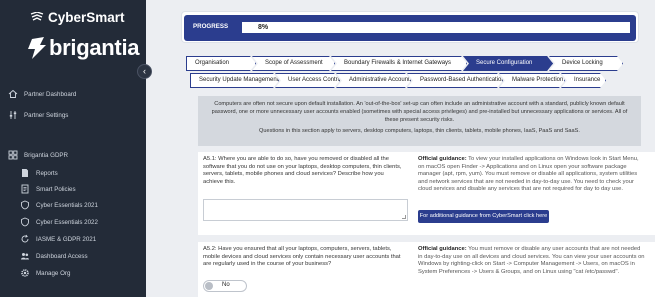 The width and height of the screenshot is (655, 297). Describe the element at coordinates (307, 80) in the screenshot. I see `tab-user-access-control: User Access Control` at that location.